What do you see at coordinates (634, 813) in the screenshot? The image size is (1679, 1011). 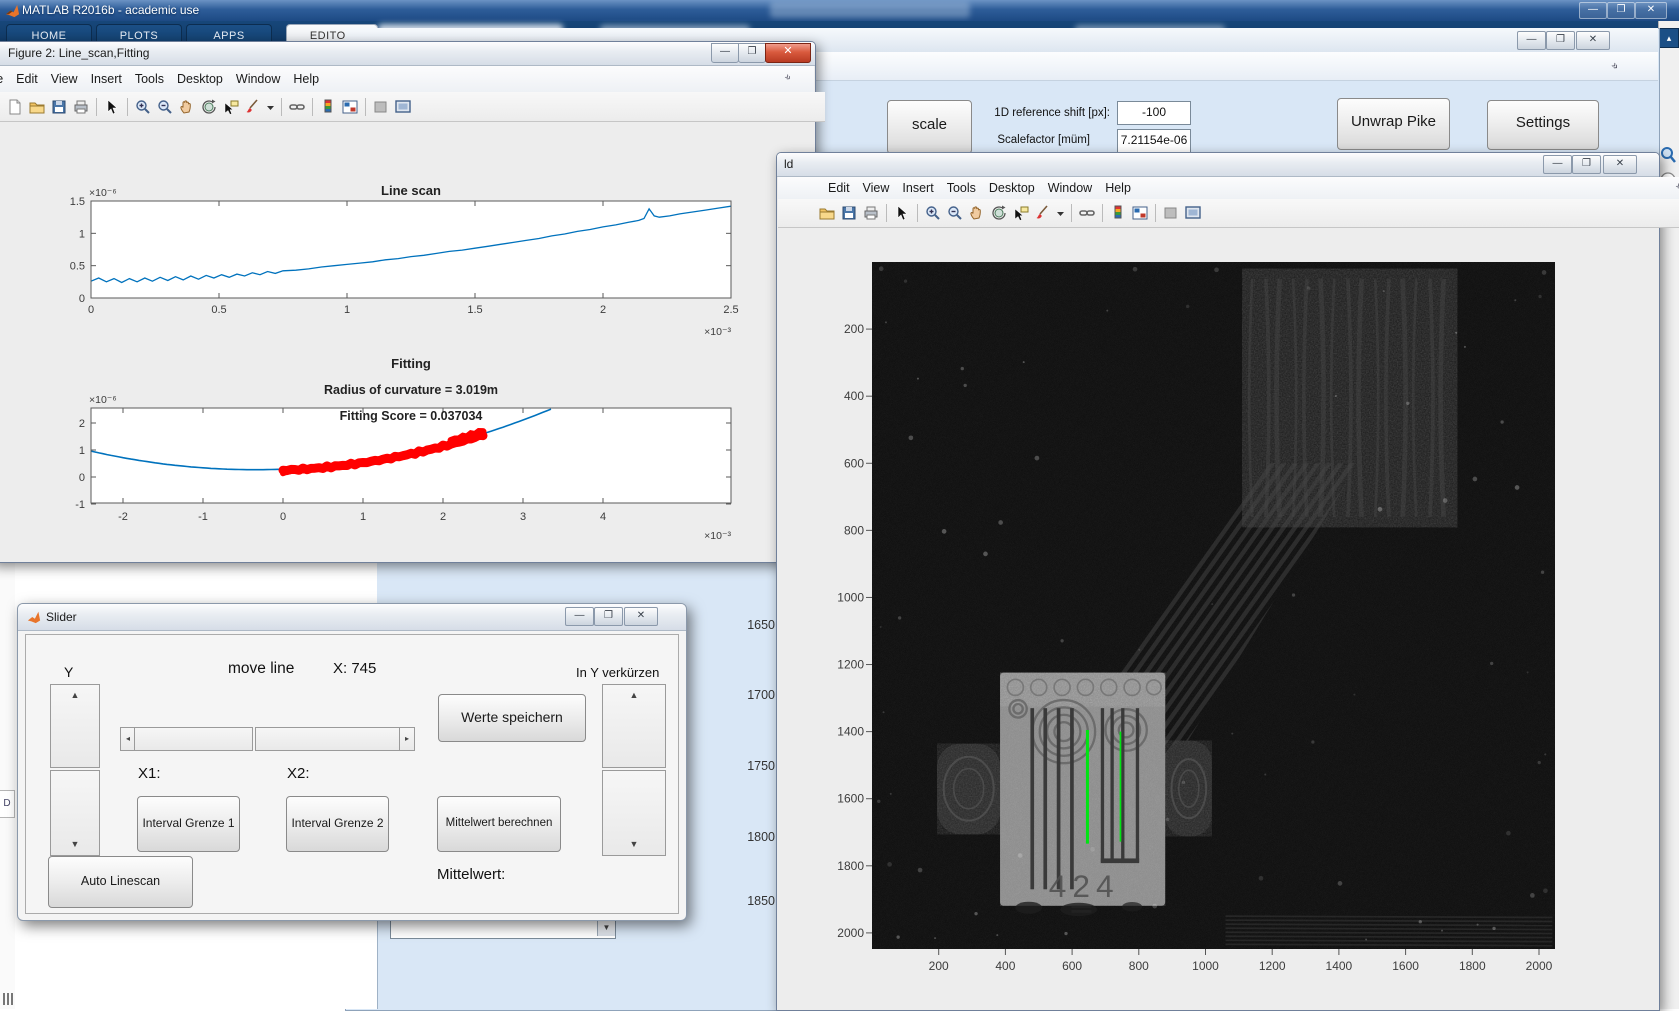 I see `shorten-scroll-down: ▼` at bounding box center [634, 813].